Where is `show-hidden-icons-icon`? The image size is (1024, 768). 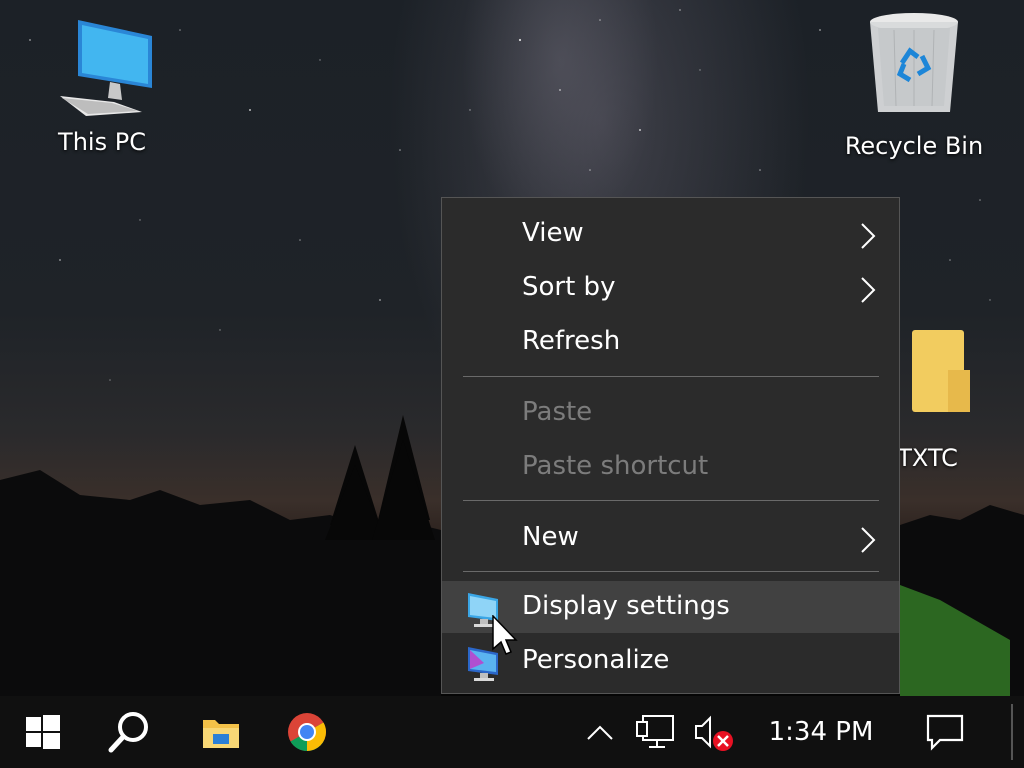 show-hidden-icons-icon is located at coordinates (600, 732).